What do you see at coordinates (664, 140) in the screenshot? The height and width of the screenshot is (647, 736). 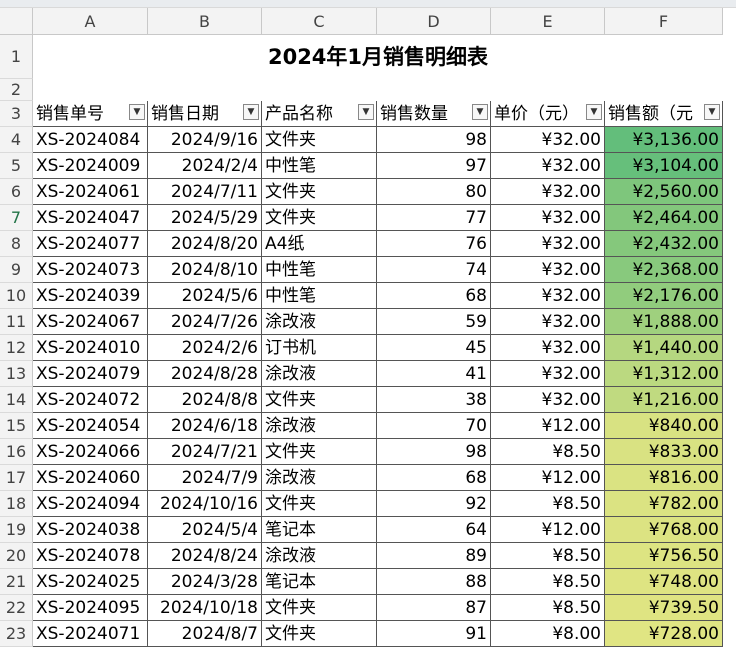 I see `cell-sales-amount: ¥3,136.00` at bounding box center [664, 140].